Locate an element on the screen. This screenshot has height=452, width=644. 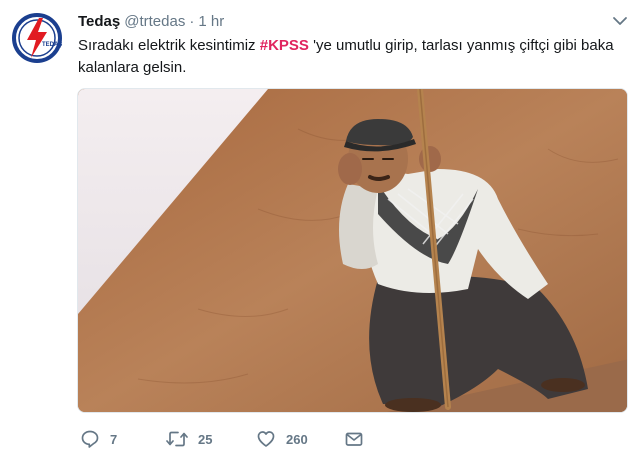
chevron-down-icon is located at coordinates (620, 21).